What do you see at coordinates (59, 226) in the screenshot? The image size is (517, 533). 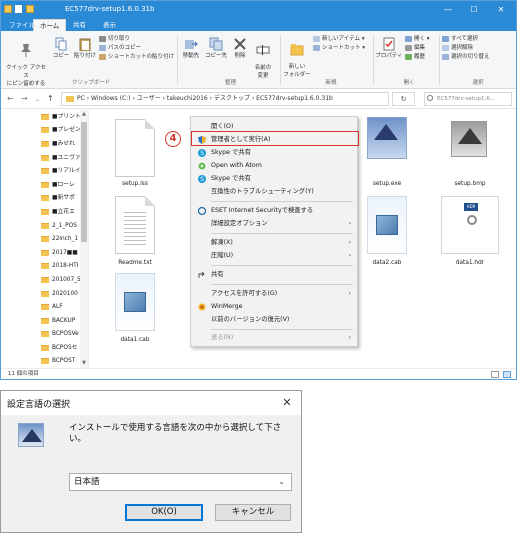 I see `nav-item-folder: 2_1_POS` at bounding box center [59, 226].